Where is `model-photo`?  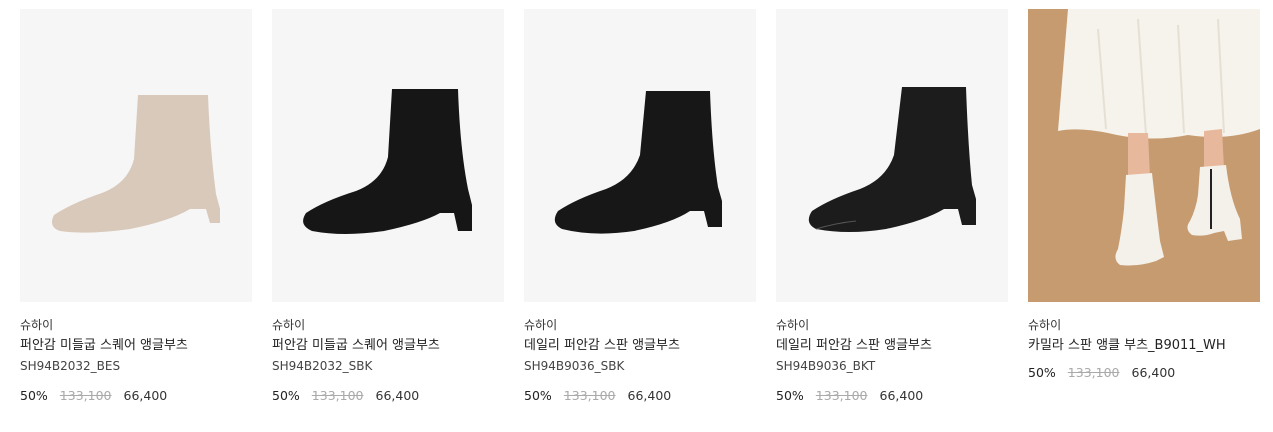
model-photo is located at coordinates (1144, 155).